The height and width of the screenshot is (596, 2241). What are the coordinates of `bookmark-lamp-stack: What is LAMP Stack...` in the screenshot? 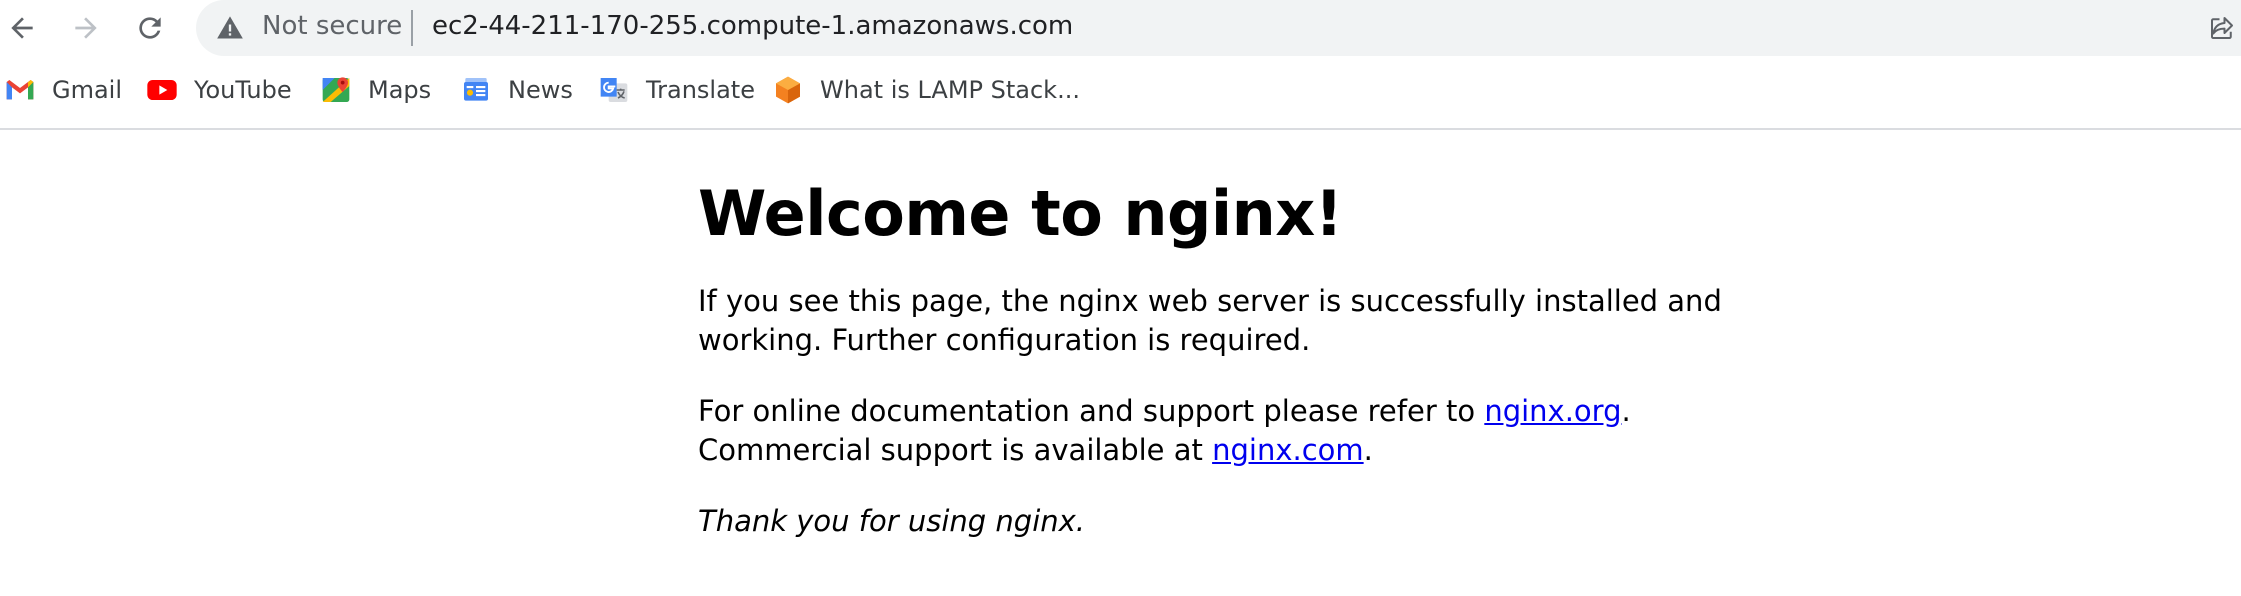 It's located at (926, 90).